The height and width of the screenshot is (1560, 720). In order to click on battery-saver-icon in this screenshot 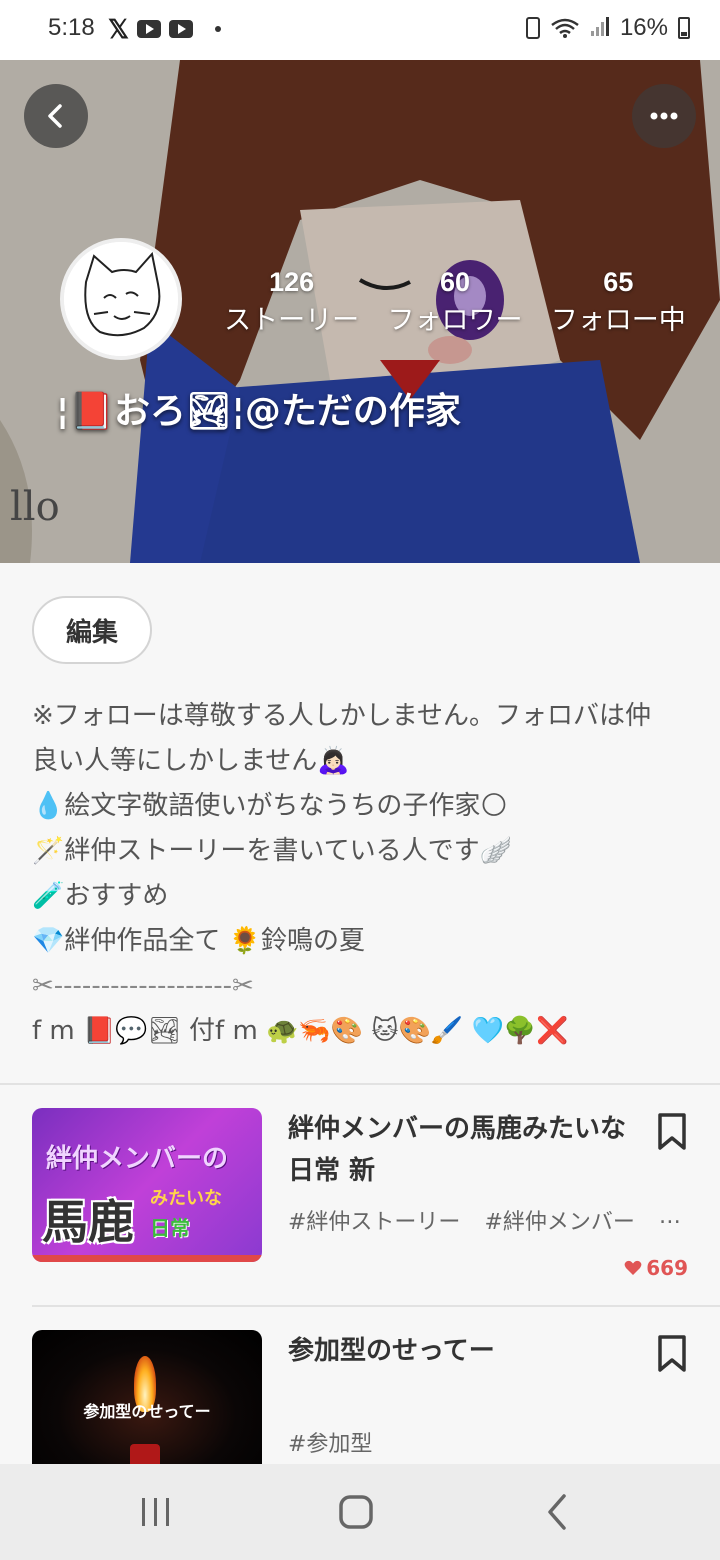, I will do `click(532, 28)`.